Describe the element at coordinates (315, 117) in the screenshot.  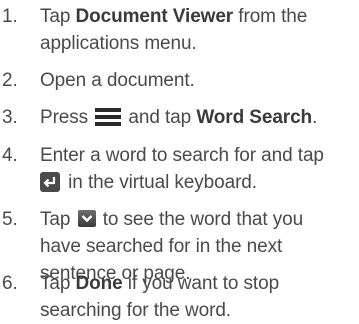
I see `step-text-part: .` at that location.